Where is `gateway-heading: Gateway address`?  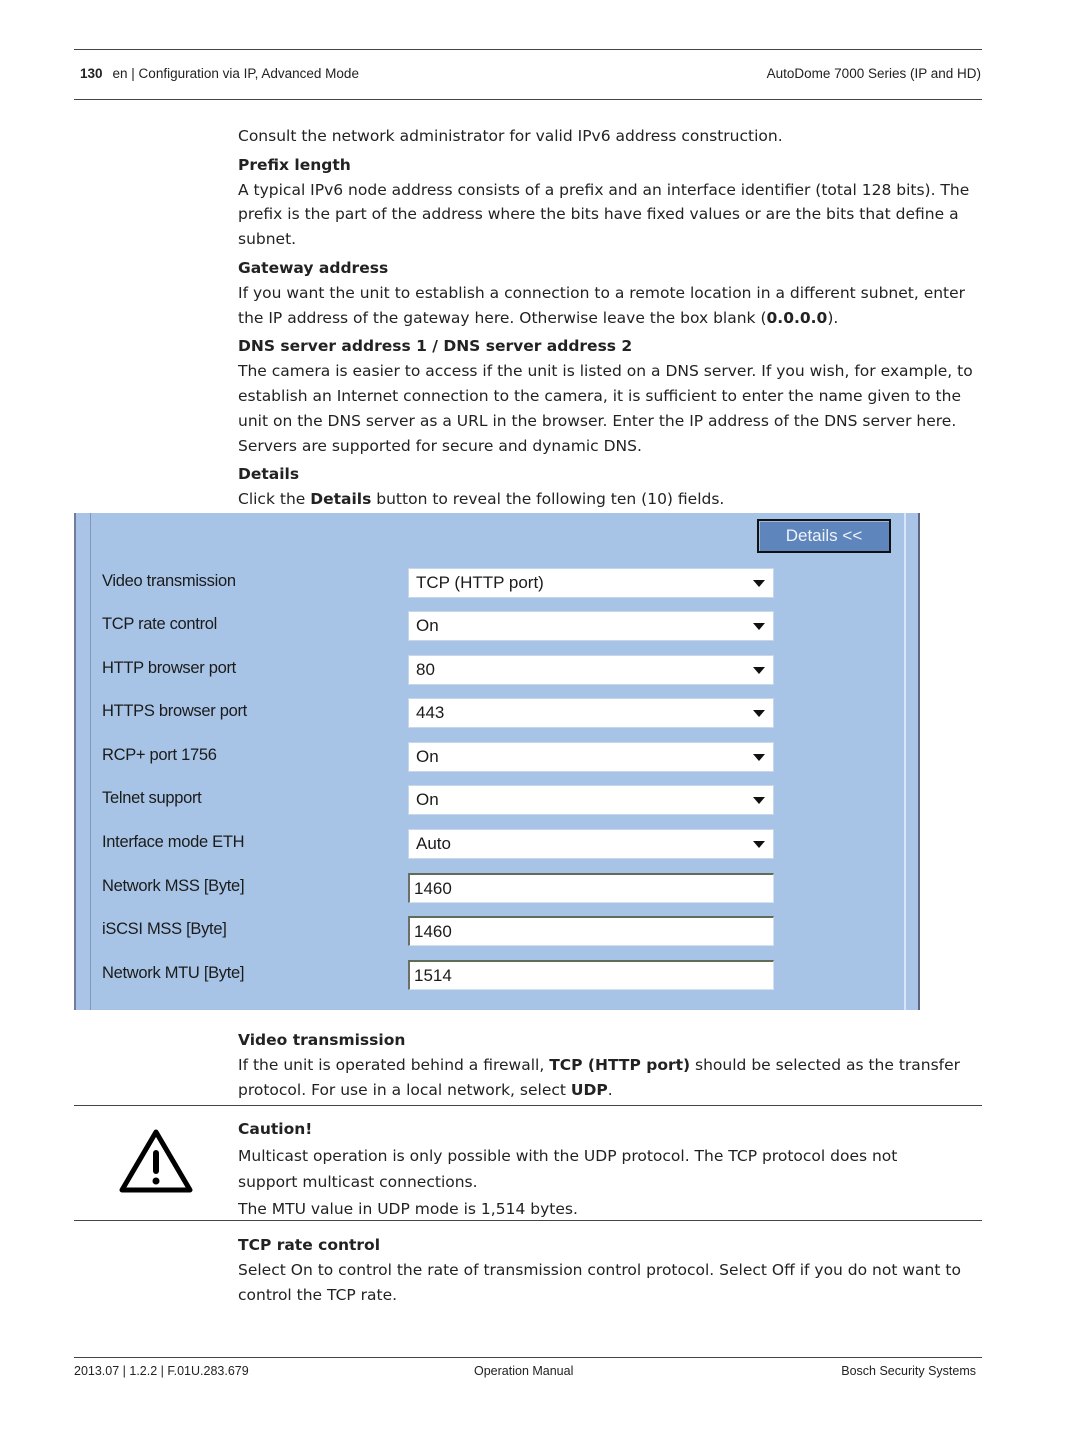
gateway-heading: Gateway address is located at coordinates (313, 267).